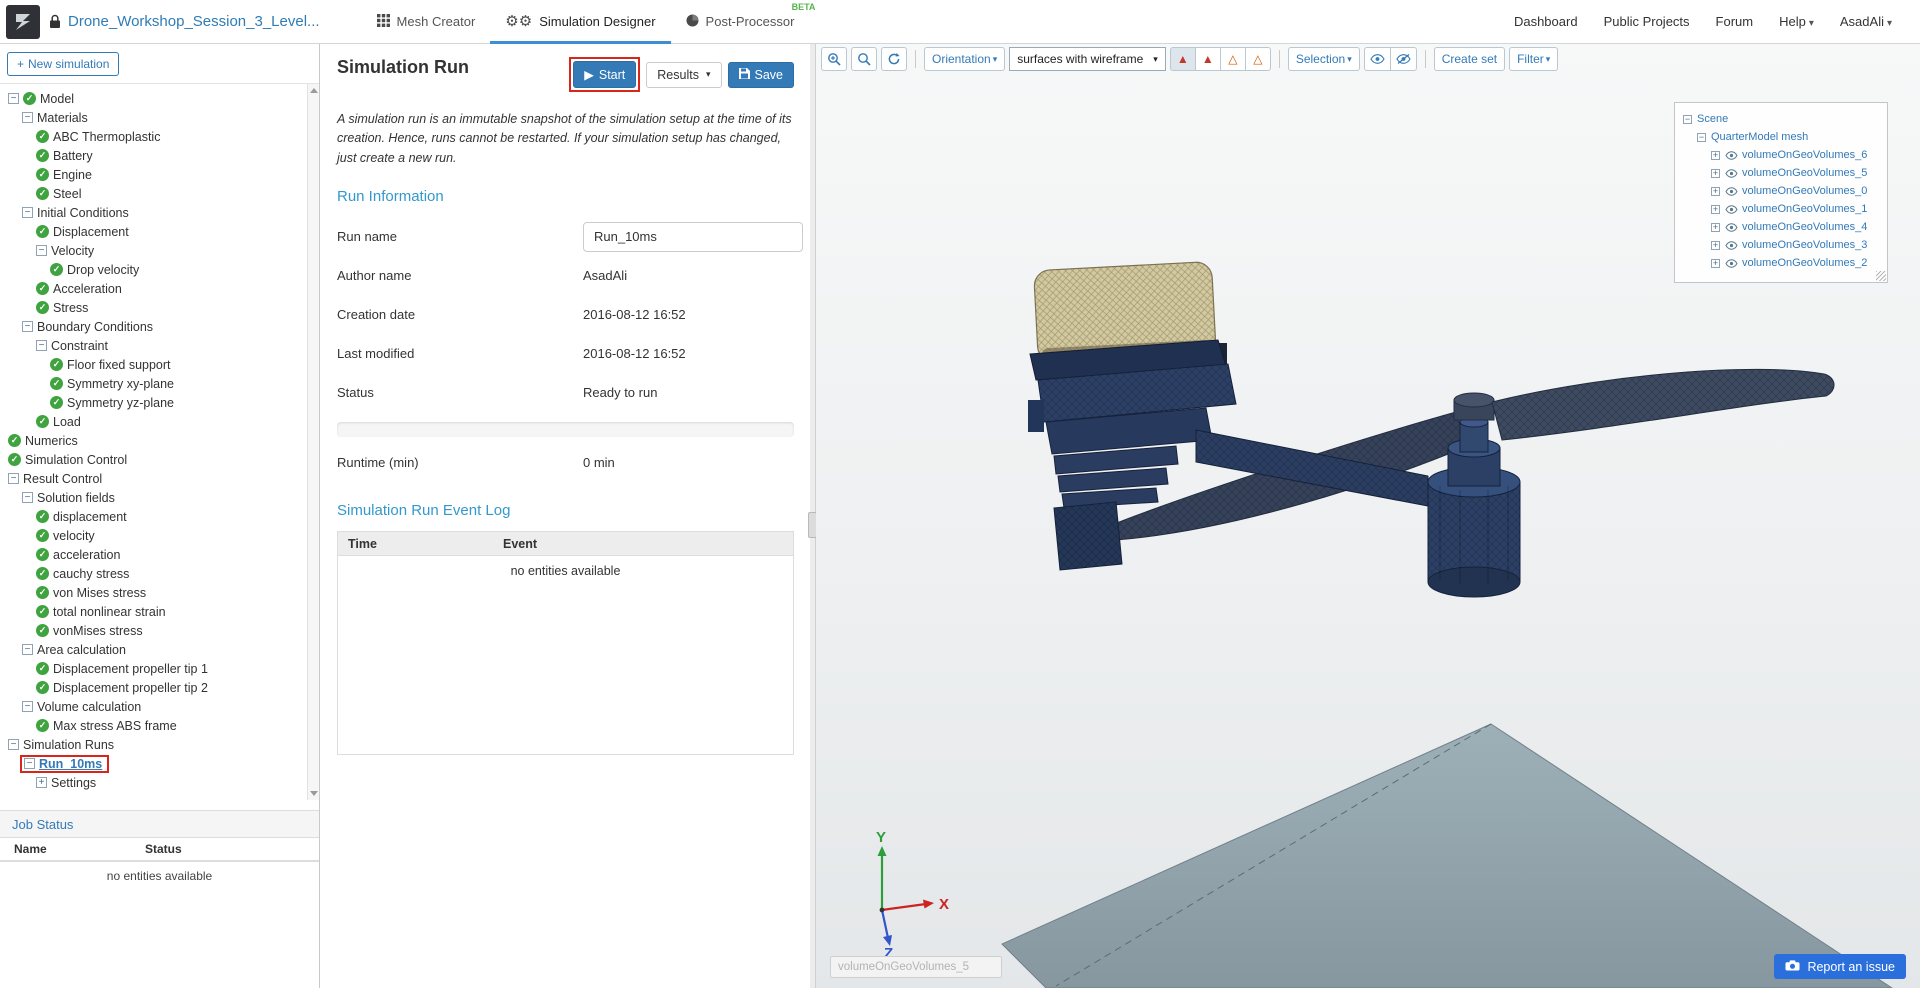 The height and width of the screenshot is (988, 1920). Describe the element at coordinates (153, 307) in the screenshot. I see `tree-item-stress: ✓ Stress` at that location.